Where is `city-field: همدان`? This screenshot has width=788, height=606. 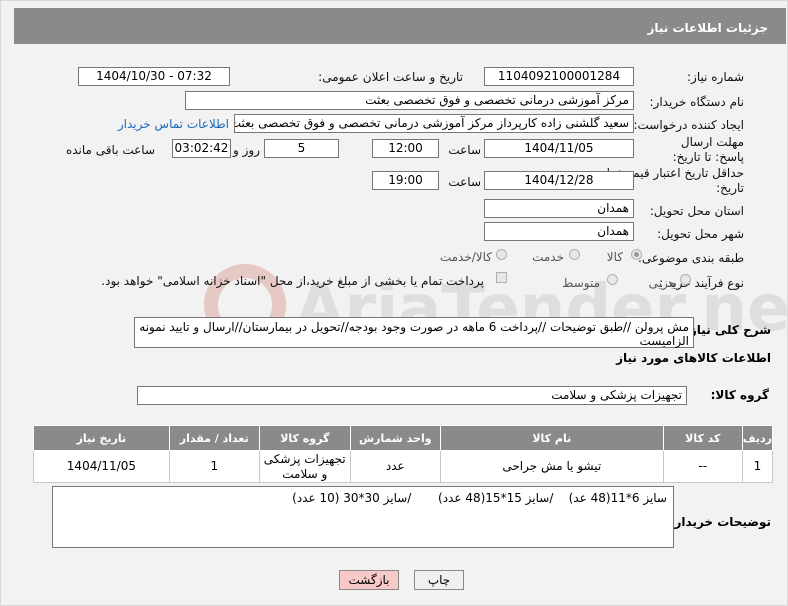 city-field: همدان is located at coordinates (559, 231).